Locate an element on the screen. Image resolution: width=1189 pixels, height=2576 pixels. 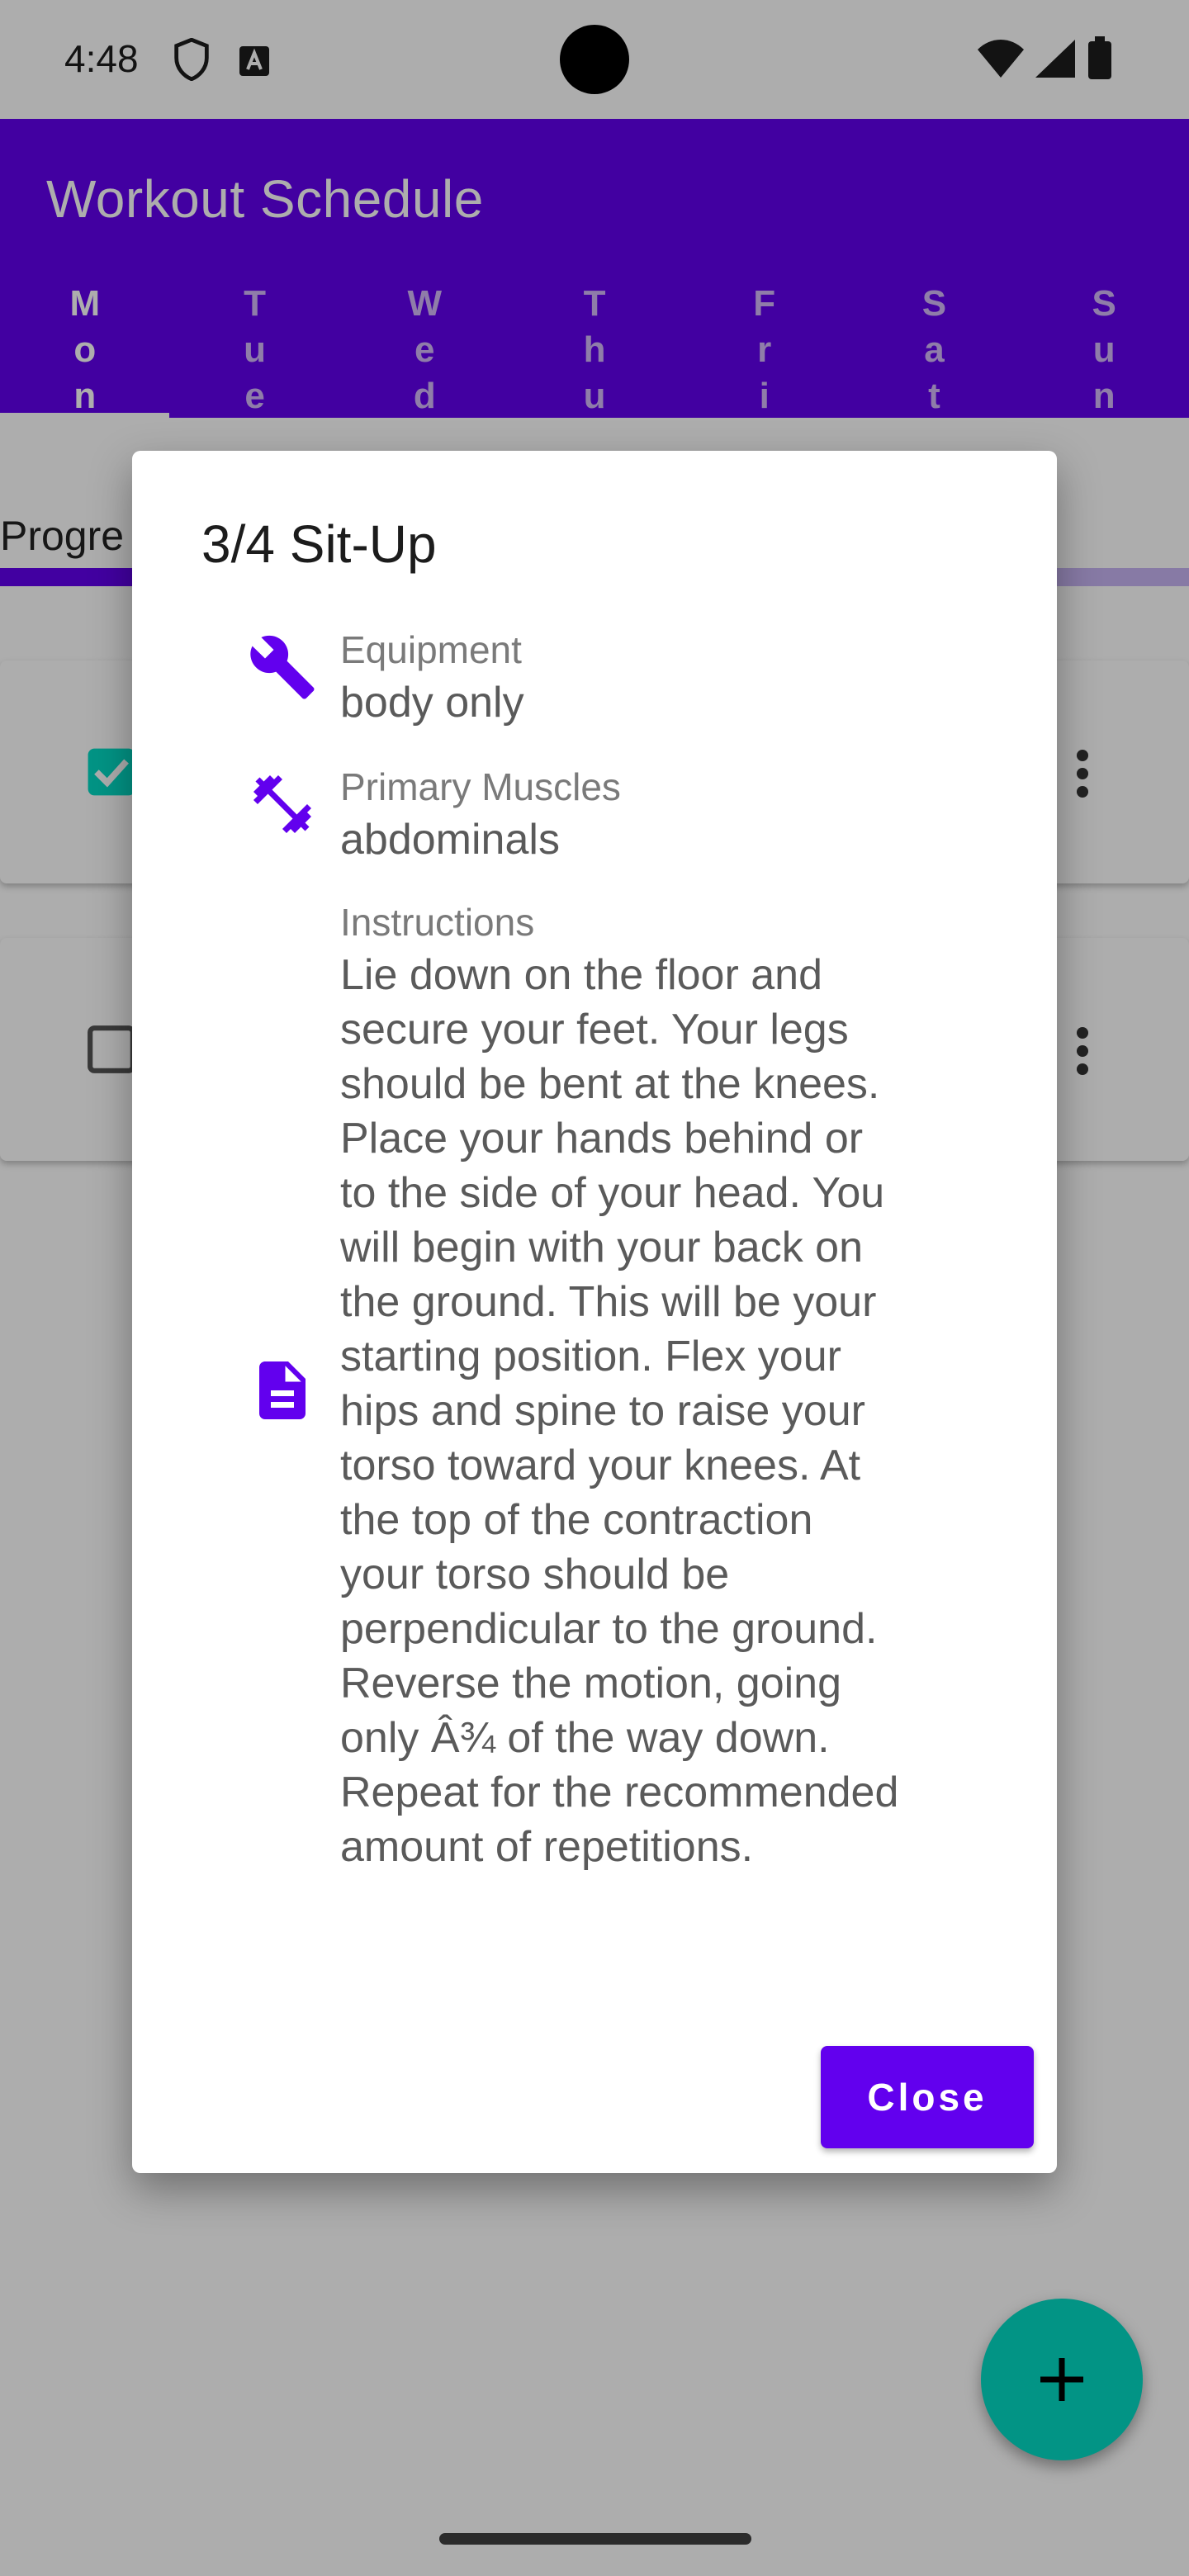
instruction-line: the ground. This will be your is located at coordinates (608, 1302).